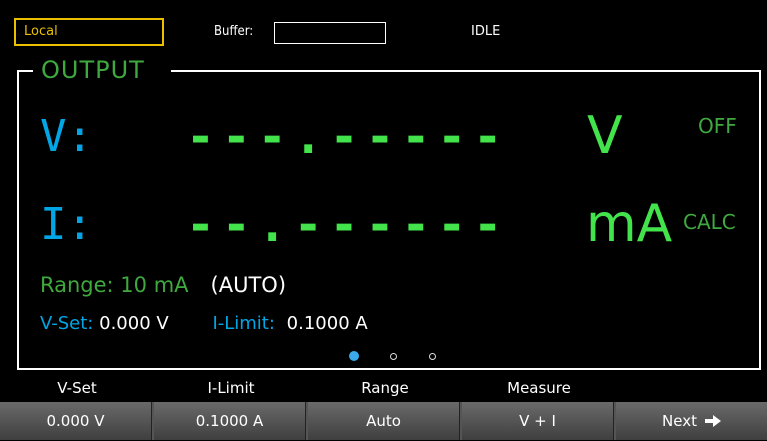  What do you see at coordinates (539, 388) in the screenshot?
I see `softkey-label-measure: Measure` at bounding box center [539, 388].